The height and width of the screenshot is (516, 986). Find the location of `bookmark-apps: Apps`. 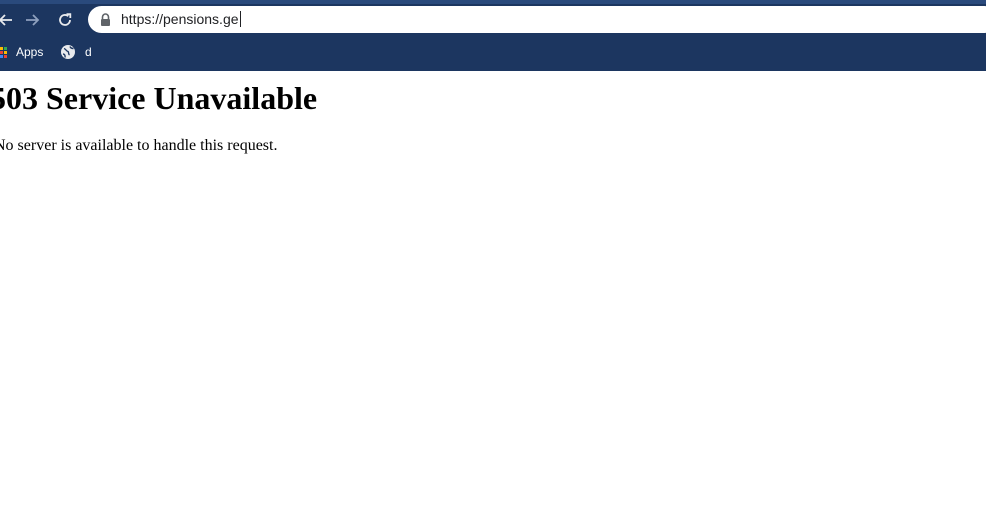

bookmark-apps: Apps is located at coordinates (21, 52).